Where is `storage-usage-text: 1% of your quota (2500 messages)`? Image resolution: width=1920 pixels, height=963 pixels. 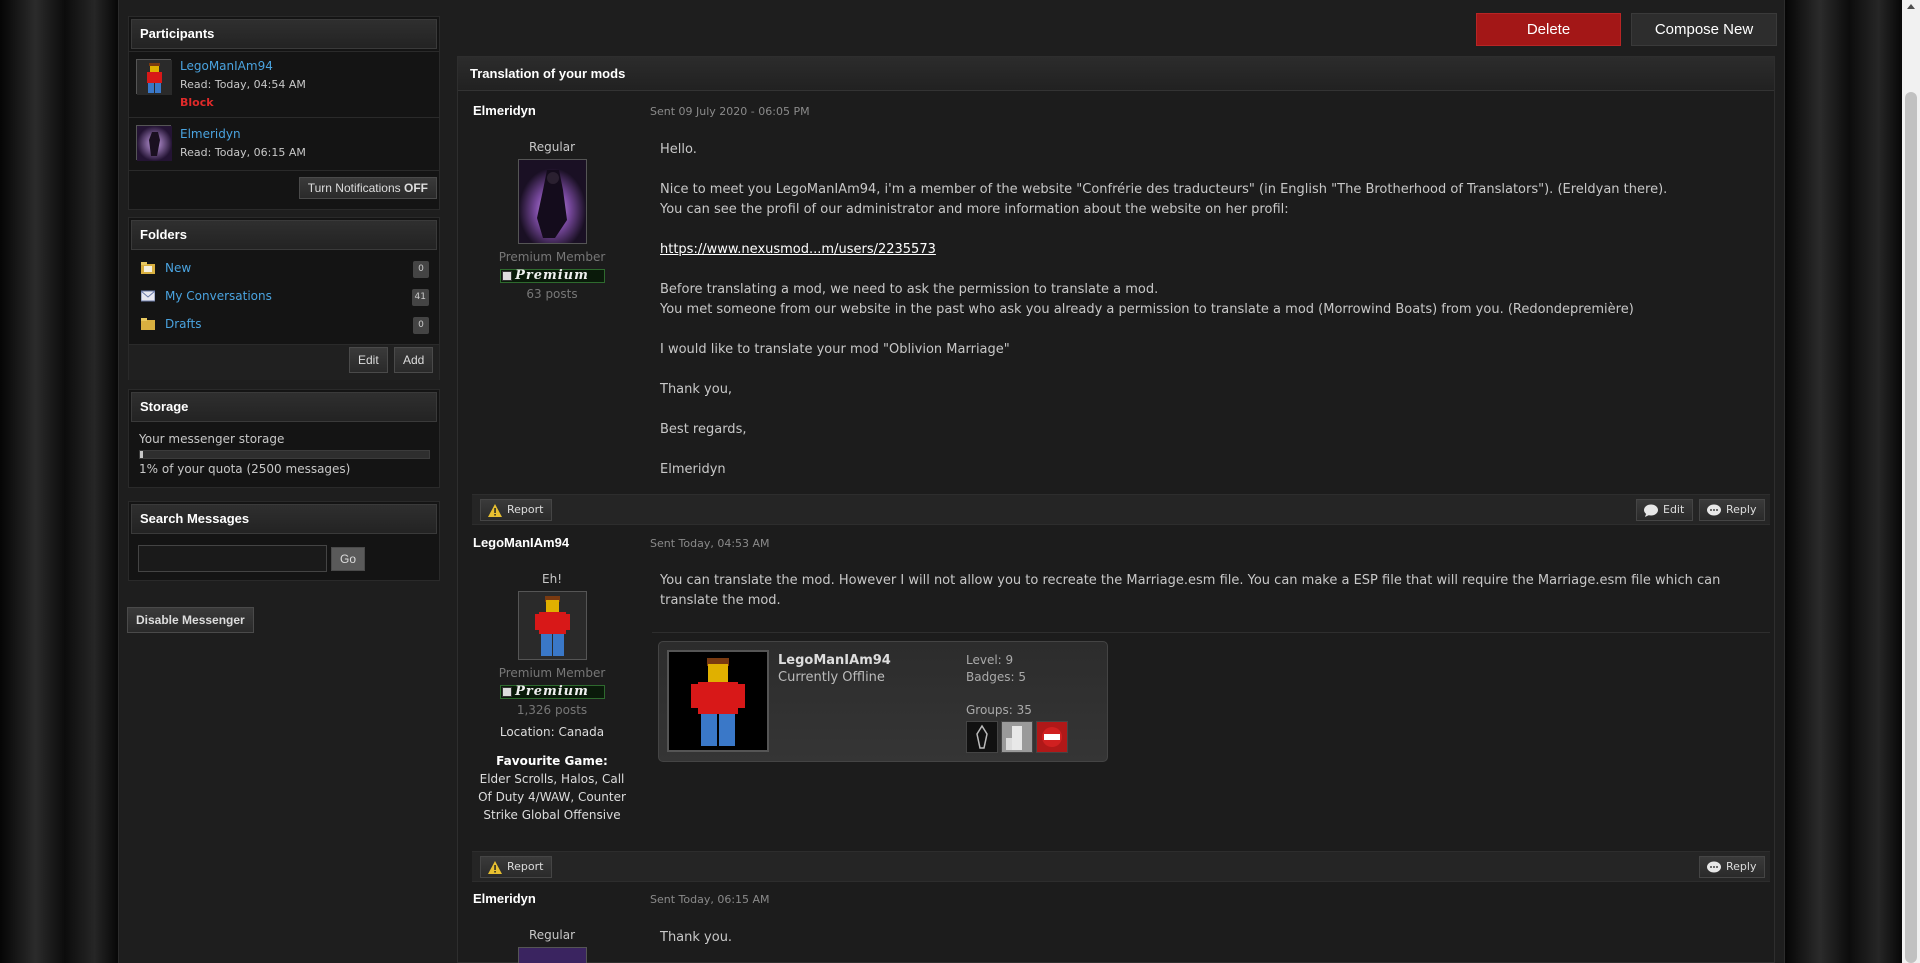 storage-usage-text: 1% of your quota (2500 messages) is located at coordinates (245, 469).